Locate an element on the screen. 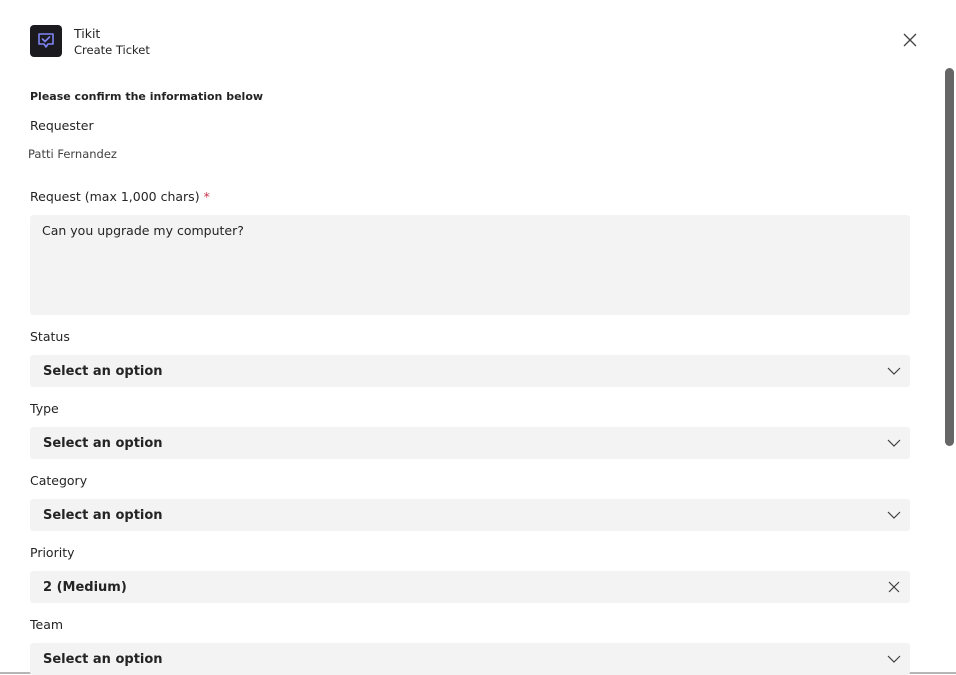  close-button is located at coordinates (910, 40).